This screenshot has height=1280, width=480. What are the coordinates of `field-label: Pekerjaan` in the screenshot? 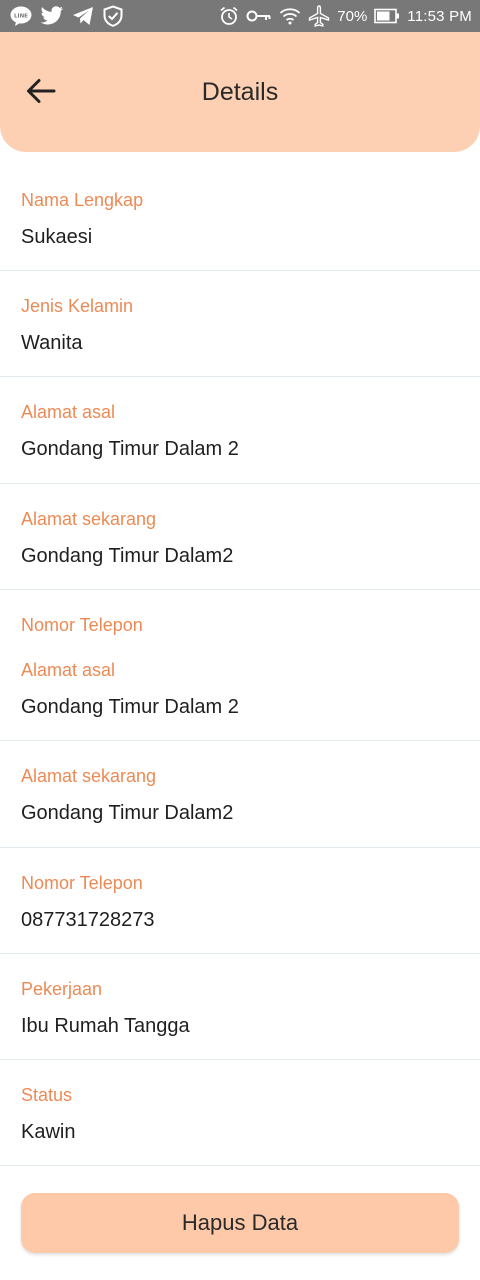 It's located at (62, 989).